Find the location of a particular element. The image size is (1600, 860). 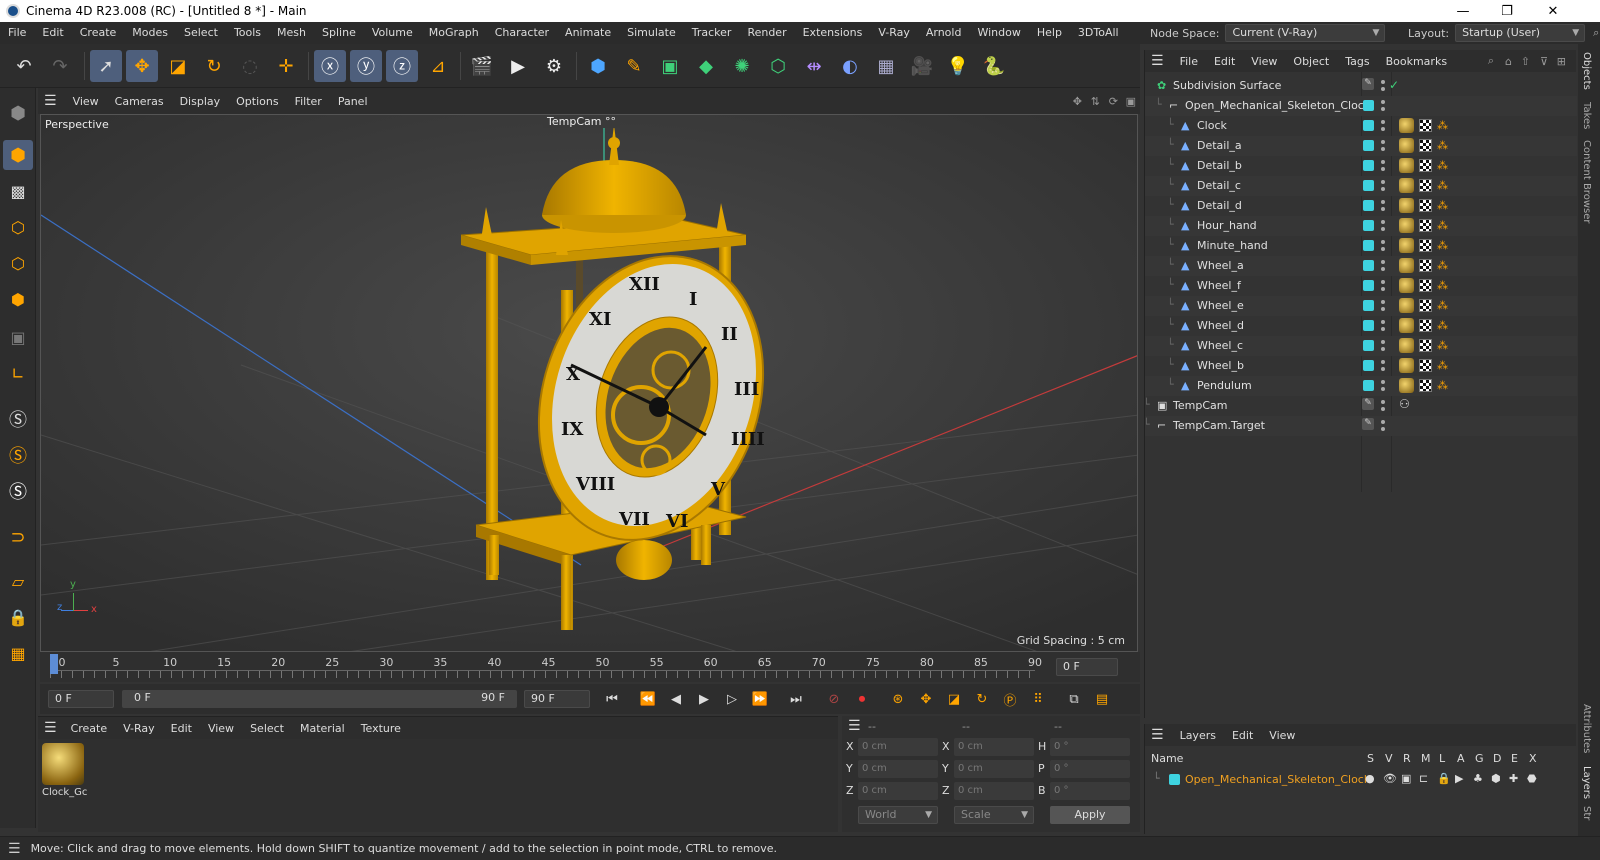

viewport-menu-filter: Filter is located at coordinates (308, 101).